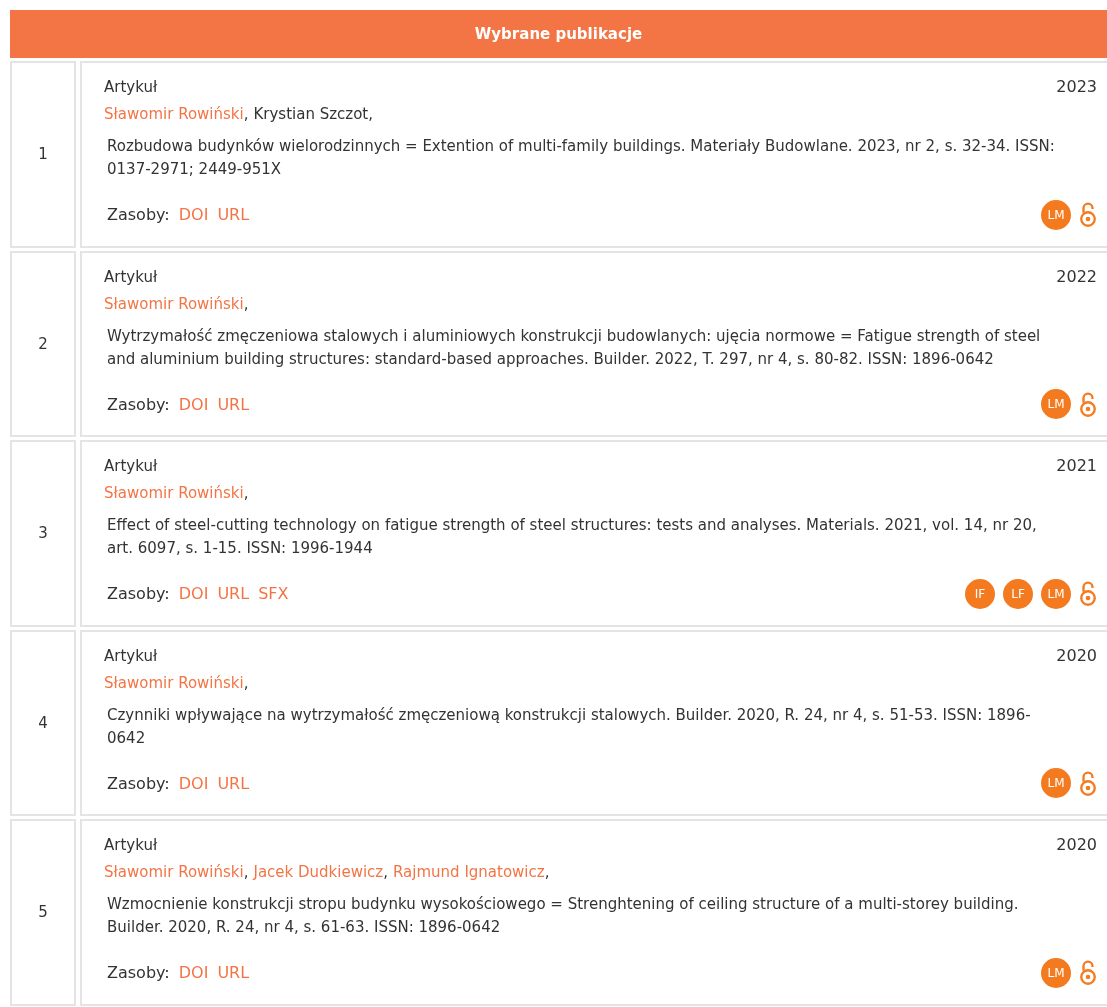  Describe the element at coordinates (569, 726) in the screenshot. I see `citation-text: Czynniki wpływające na wytrzymałość zmęczeniową konstrukcji stalowych. Builder. 2020, R. 24, nr 4, s. 51-53. ISSN: 1896-0642` at that location.